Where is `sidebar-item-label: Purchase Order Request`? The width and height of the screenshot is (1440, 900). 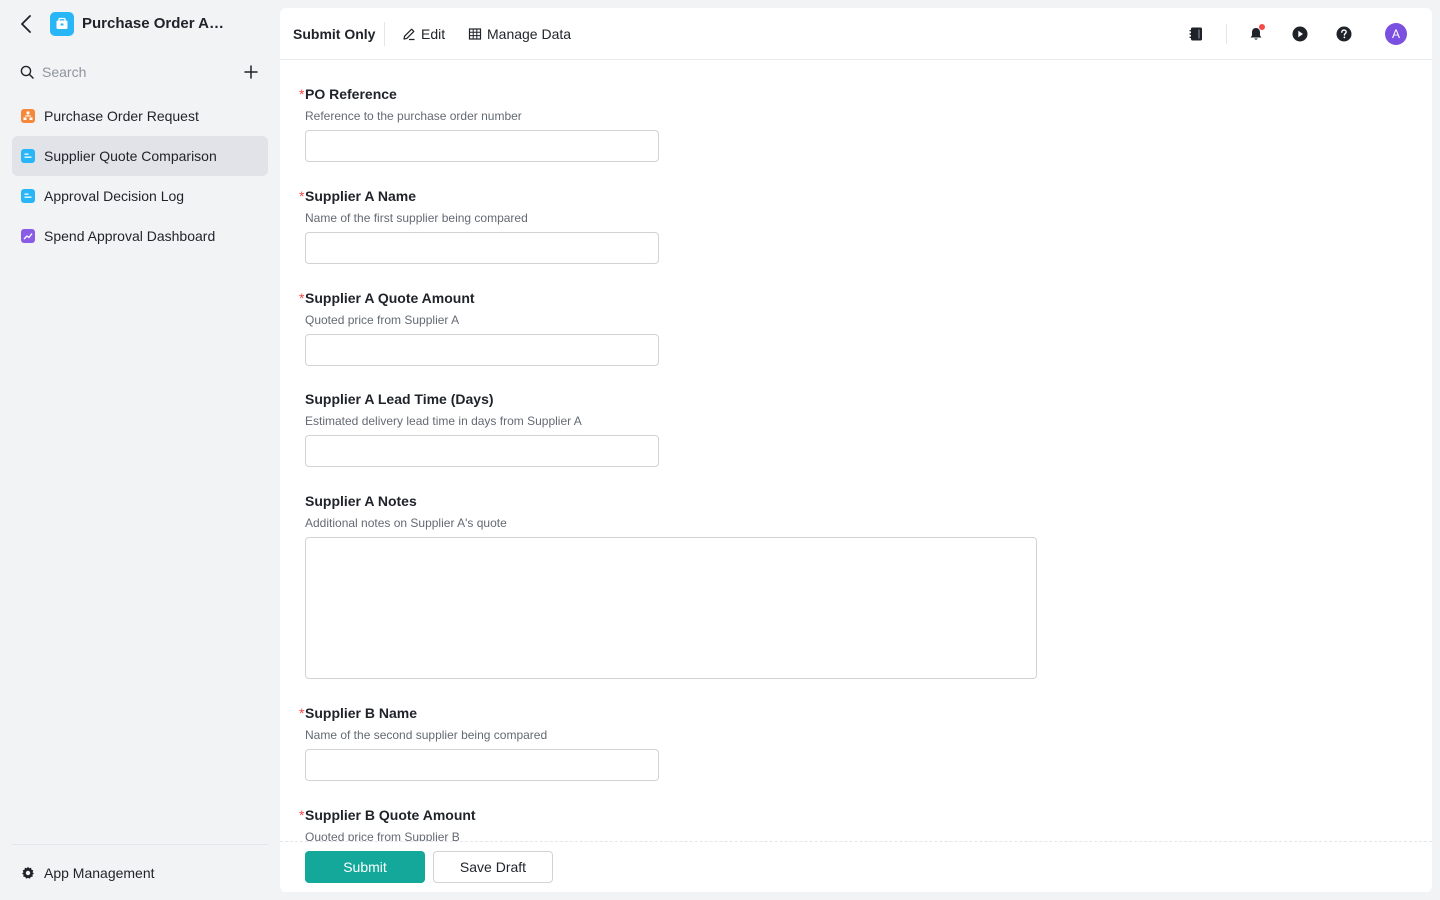
sidebar-item-label: Purchase Order Request is located at coordinates (121, 116).